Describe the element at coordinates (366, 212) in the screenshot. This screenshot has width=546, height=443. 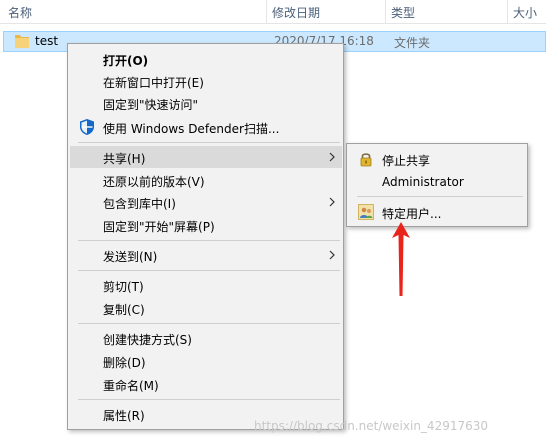
I see `users-icon` at that location.